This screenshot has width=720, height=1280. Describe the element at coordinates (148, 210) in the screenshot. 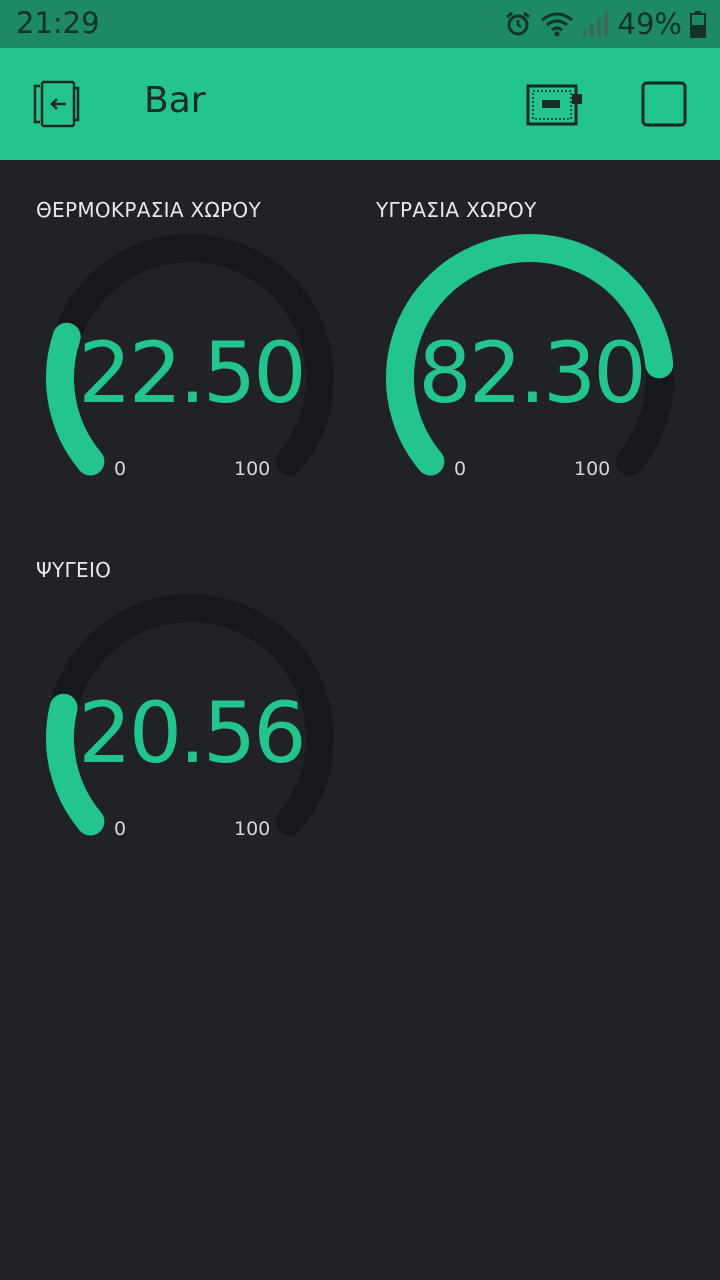

I see `gauge-label: ΘΕΡΜΟΚΡΑΣΙΑ ΧΩΡΟΥ` at that location.